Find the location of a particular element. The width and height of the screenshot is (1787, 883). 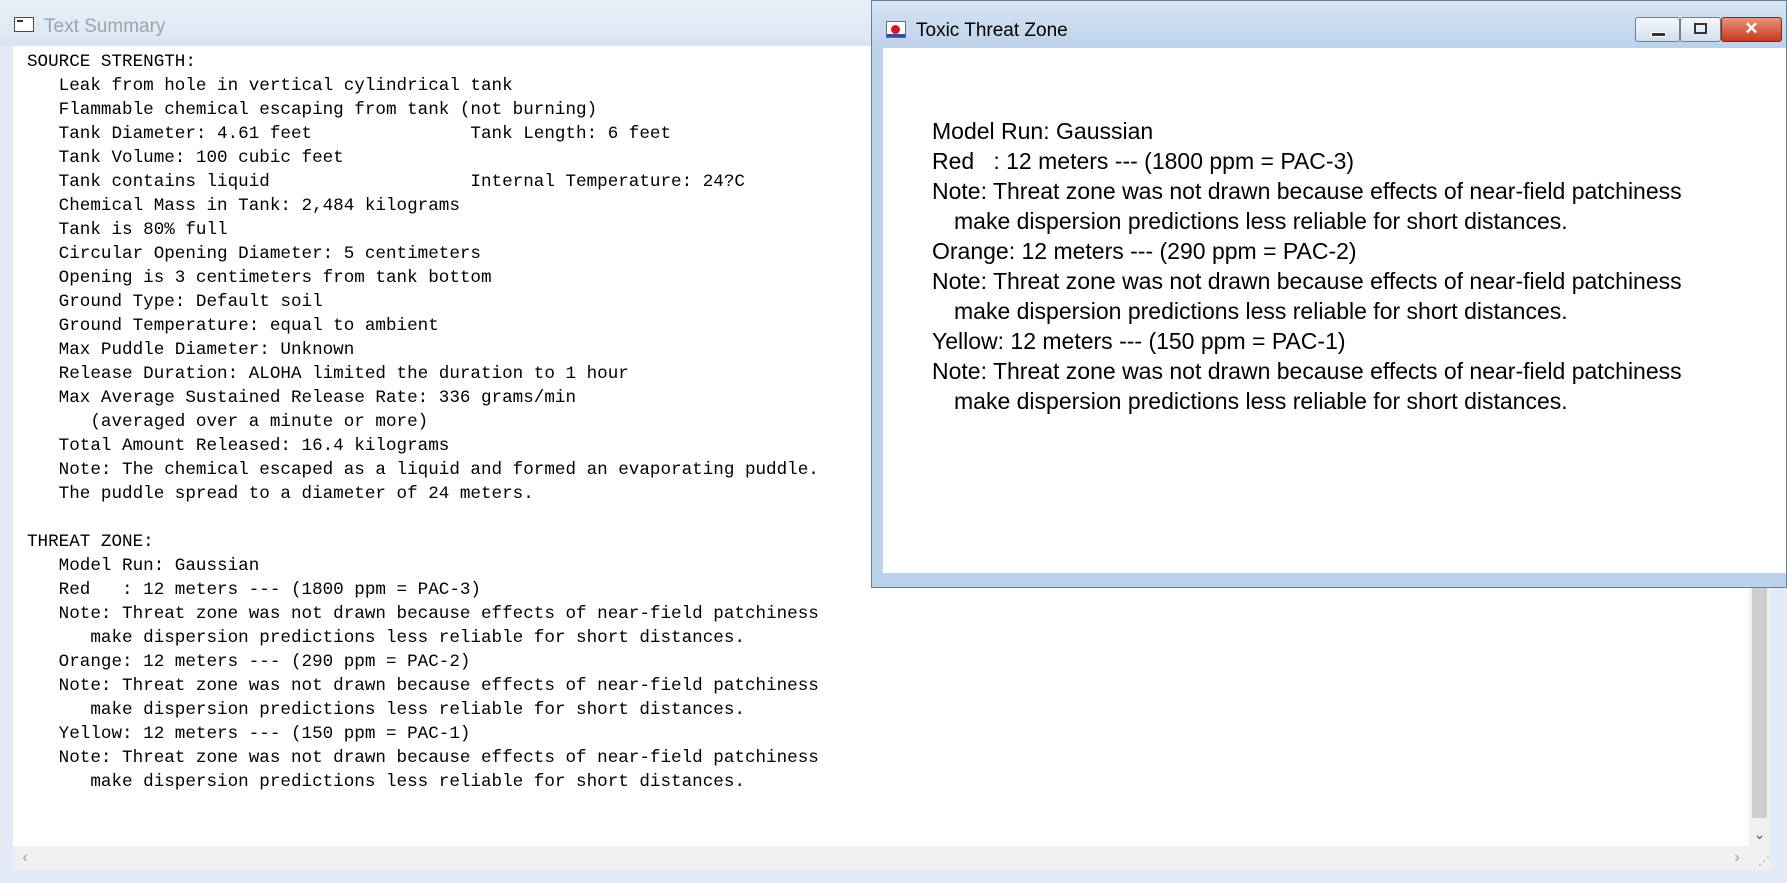

scroll-down-arrow-icon: ⌄ is located at coordinates (1759, 834).